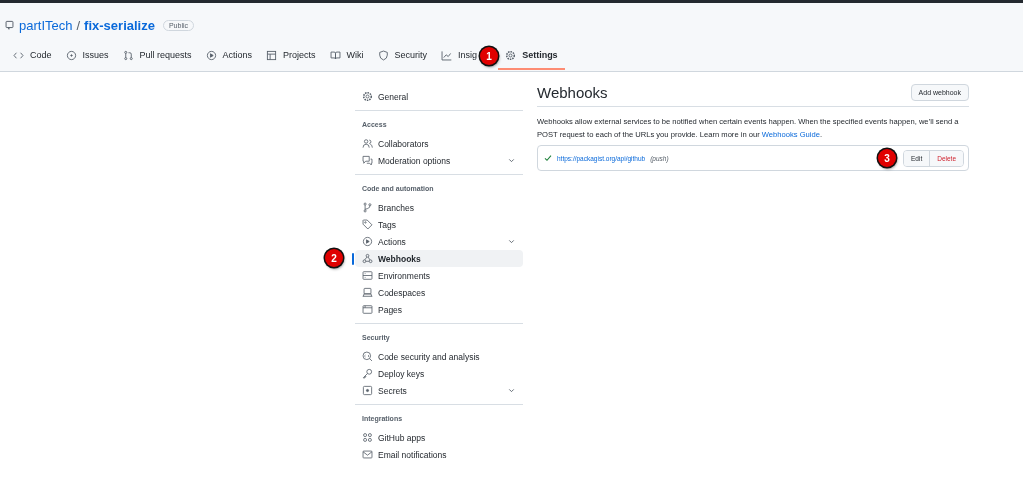  What do you see at coordinates (447, 55) in the screenshot?
I see `graph-icon` at bounding box center [447, 55].